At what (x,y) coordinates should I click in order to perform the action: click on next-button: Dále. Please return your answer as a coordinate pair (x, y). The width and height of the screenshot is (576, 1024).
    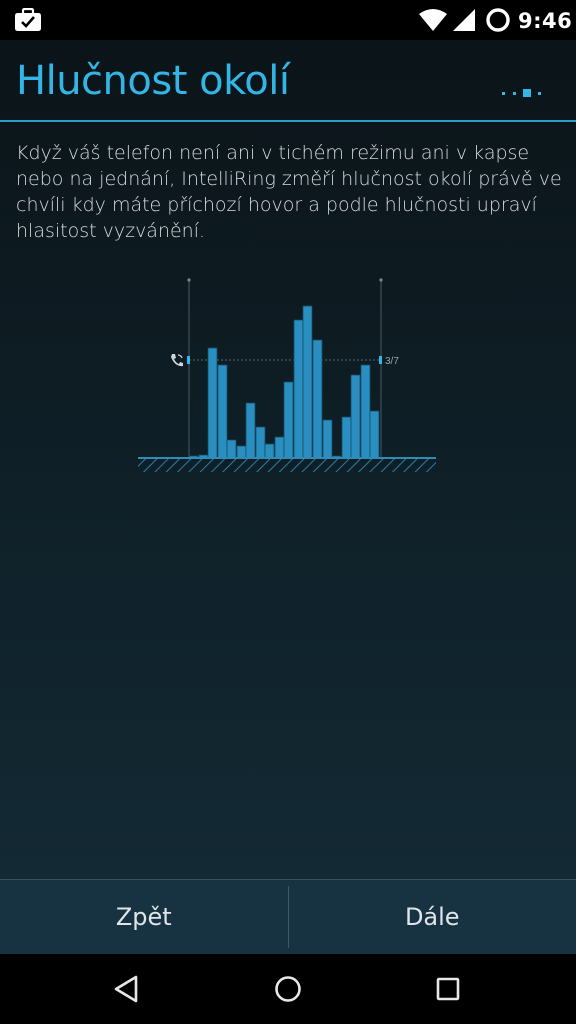
    Looking at the image, I should click on (432, 917).